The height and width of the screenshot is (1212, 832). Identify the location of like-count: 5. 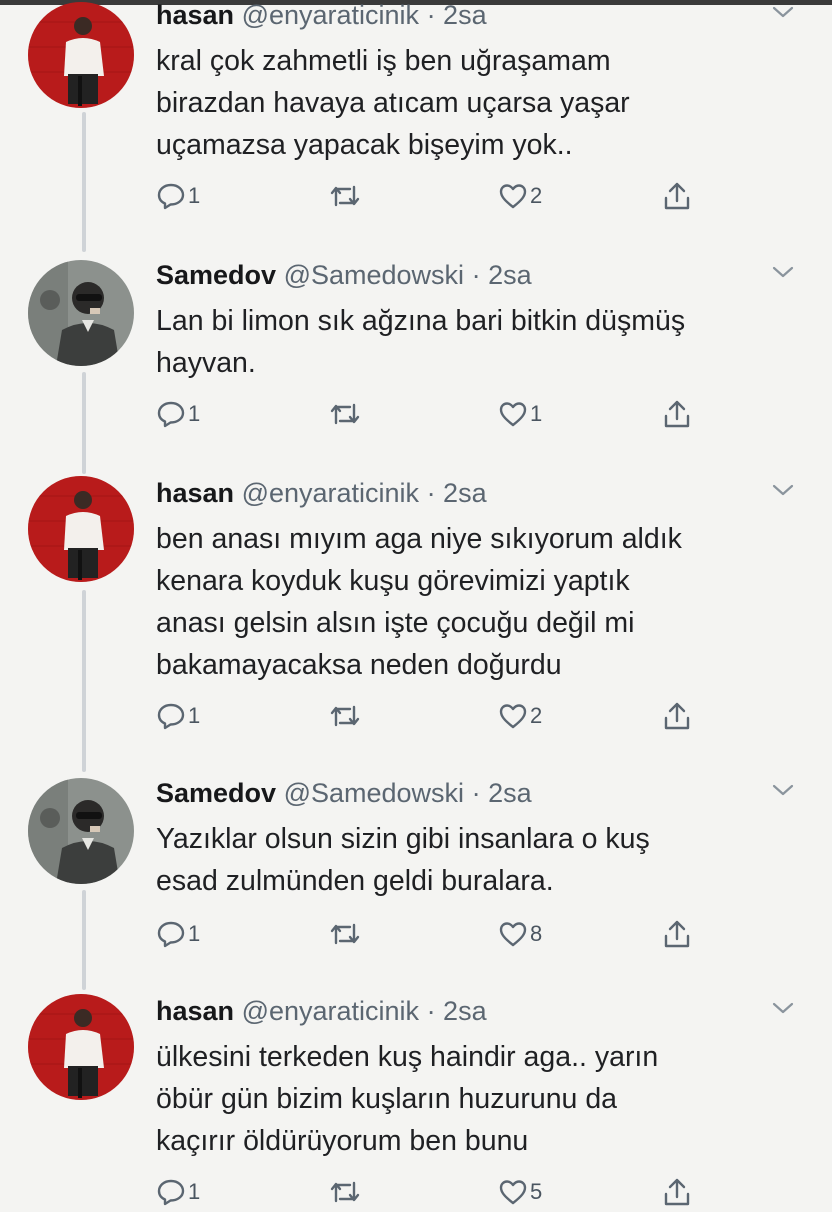
(536, 1191).